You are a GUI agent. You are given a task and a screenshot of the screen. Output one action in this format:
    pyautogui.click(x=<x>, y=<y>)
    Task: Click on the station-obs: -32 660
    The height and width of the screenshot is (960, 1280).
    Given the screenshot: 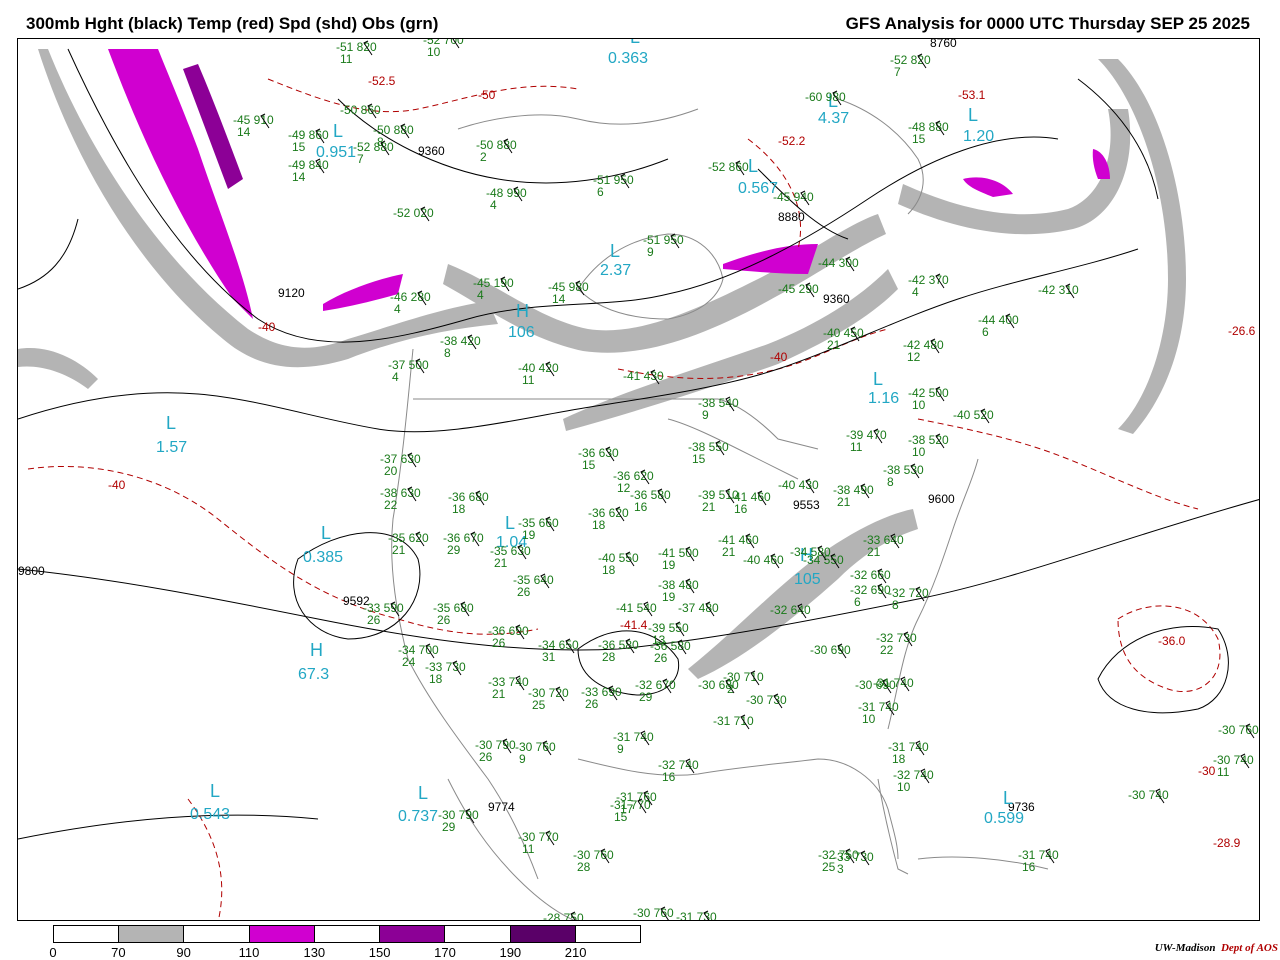 What is the action you would take?
    pyautogui.click(x=870, y=576)
    